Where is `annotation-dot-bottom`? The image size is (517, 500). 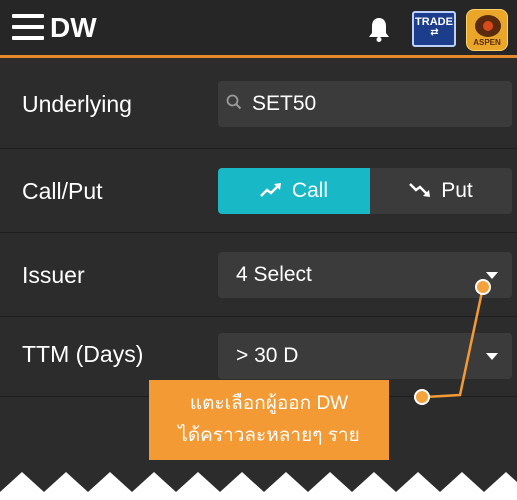 annotation-dot-bottom is located at coordinates (422, 397).